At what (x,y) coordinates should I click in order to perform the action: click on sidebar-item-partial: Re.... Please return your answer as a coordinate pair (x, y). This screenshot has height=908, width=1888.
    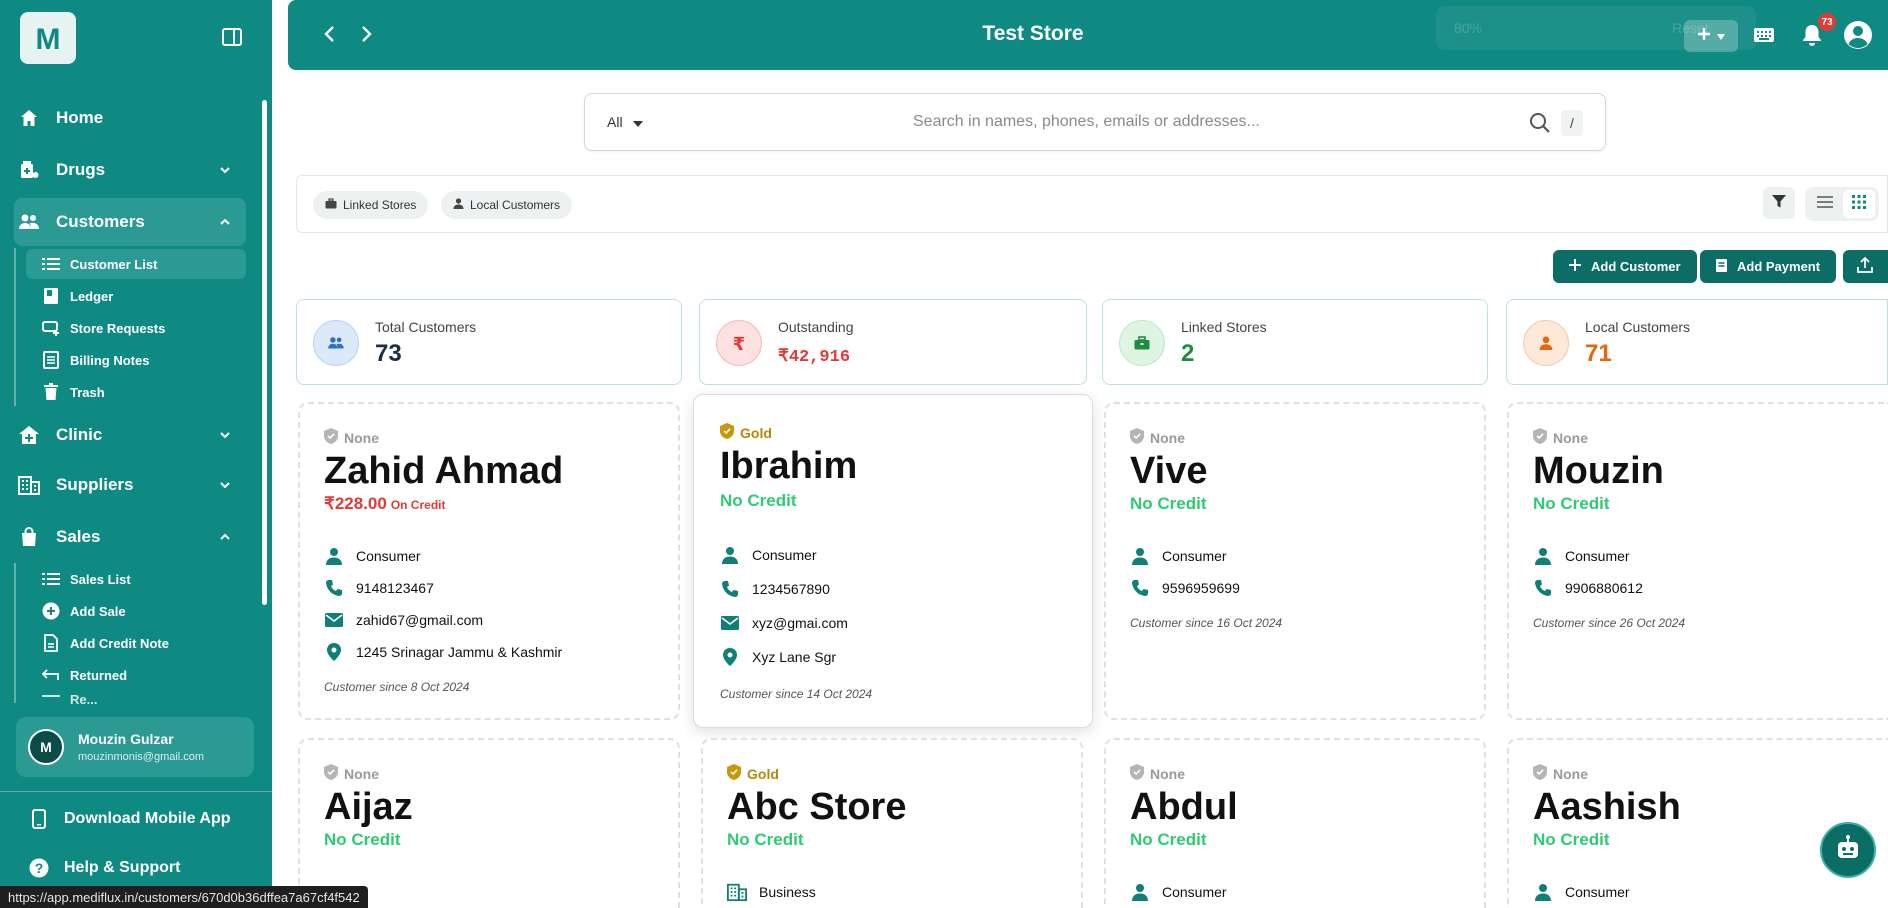
    Looking at the image, I should click on (136, 698).